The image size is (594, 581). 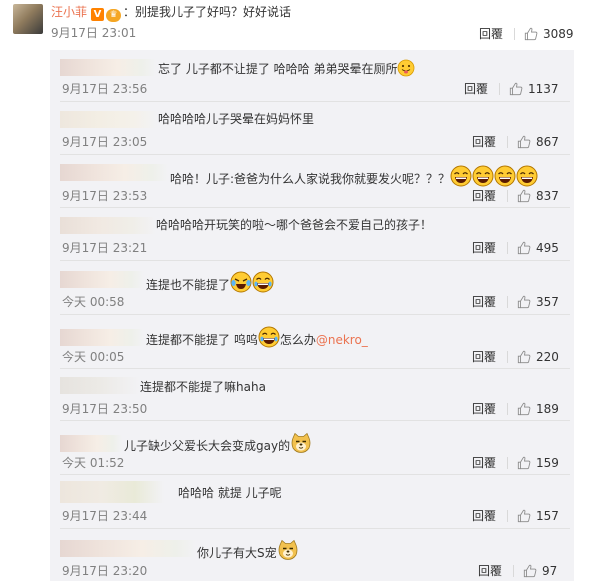 What do you see at coordinates (312, 502) in the screenshot?
I see `list-item: 哈哈哈 就提 儿子呢 9月17日 23:44 回覆 157` at bounding box center [312, 502].